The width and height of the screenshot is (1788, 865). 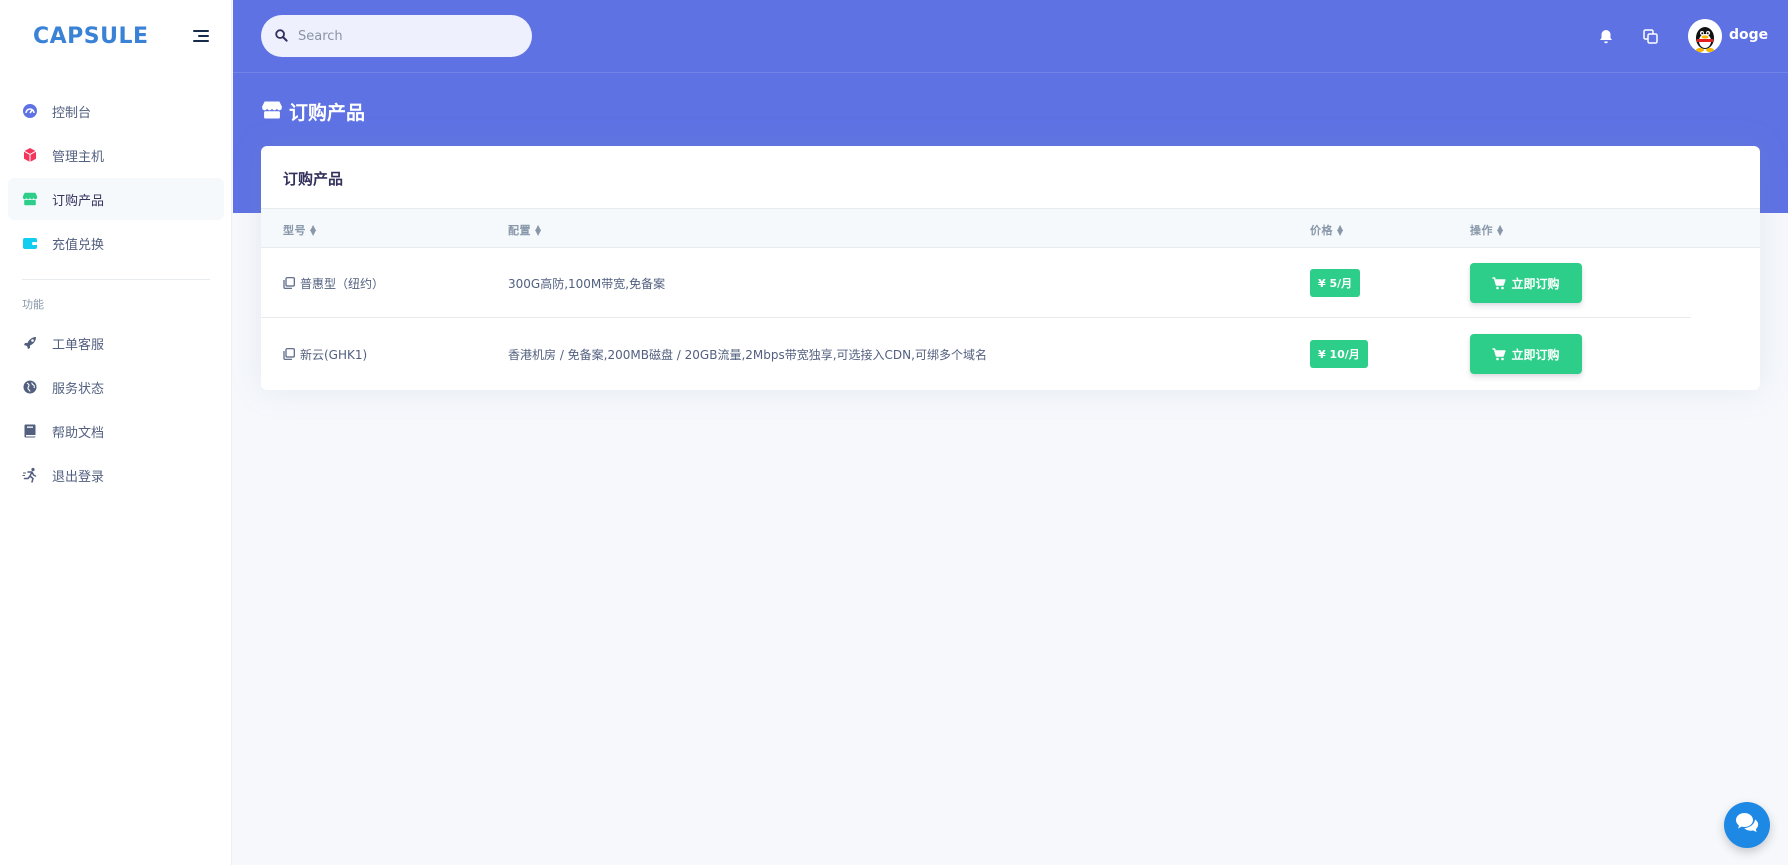 I want to click on sidebar-item-label: 服务状态, so click(x=78, y=389).